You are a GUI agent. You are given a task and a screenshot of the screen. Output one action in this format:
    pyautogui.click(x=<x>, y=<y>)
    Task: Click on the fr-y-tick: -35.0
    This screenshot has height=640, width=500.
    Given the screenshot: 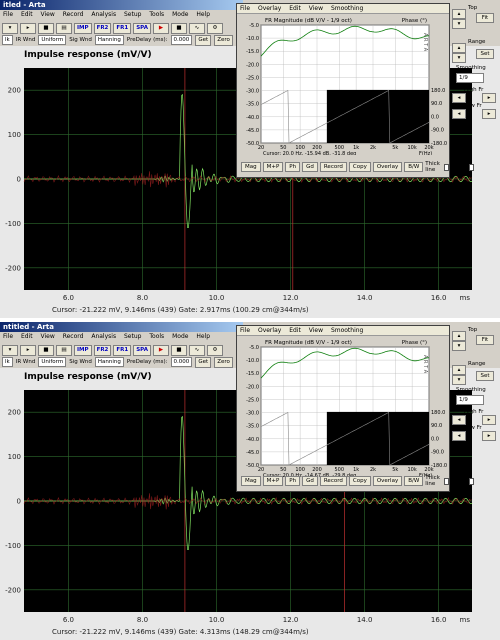 What is the action you would take?
    pyautogui.click(x=252, y=105)
    